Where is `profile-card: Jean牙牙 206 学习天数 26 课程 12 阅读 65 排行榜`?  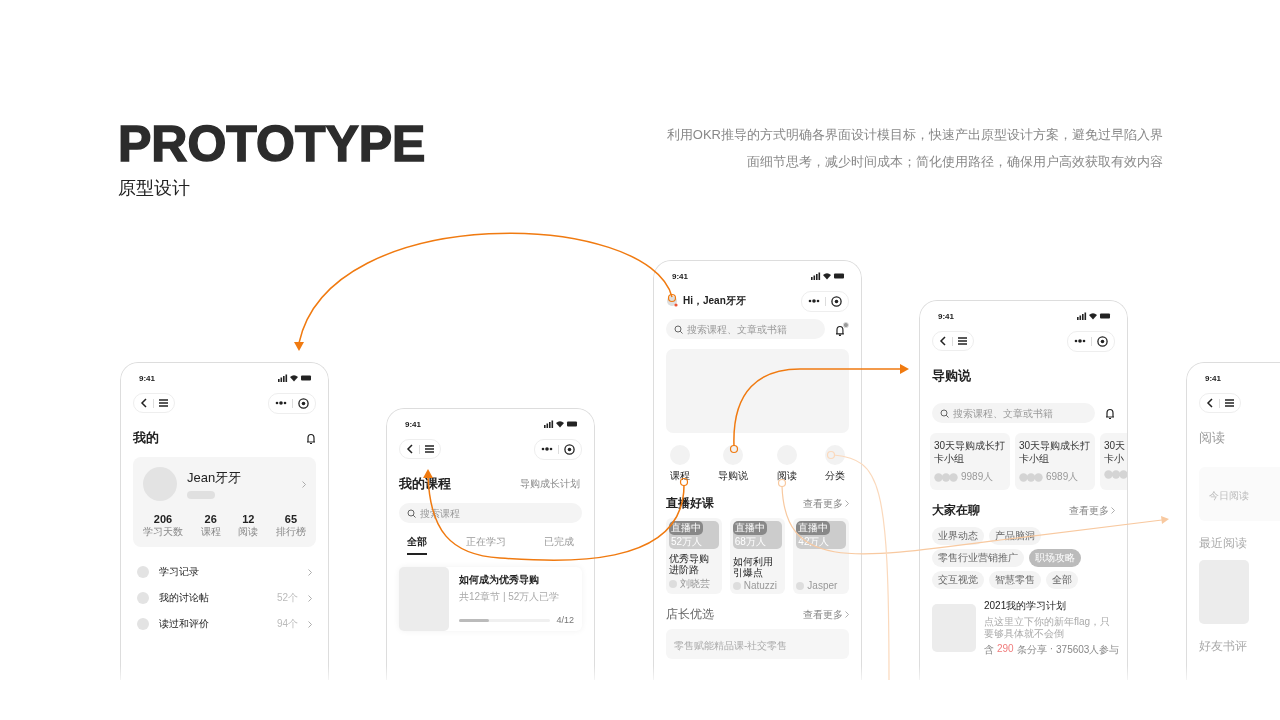 profile-card: Jean牙牙 206 学习天数 26 课程 12 阅读 65 排行榜 is located at coordinates (224, 502).